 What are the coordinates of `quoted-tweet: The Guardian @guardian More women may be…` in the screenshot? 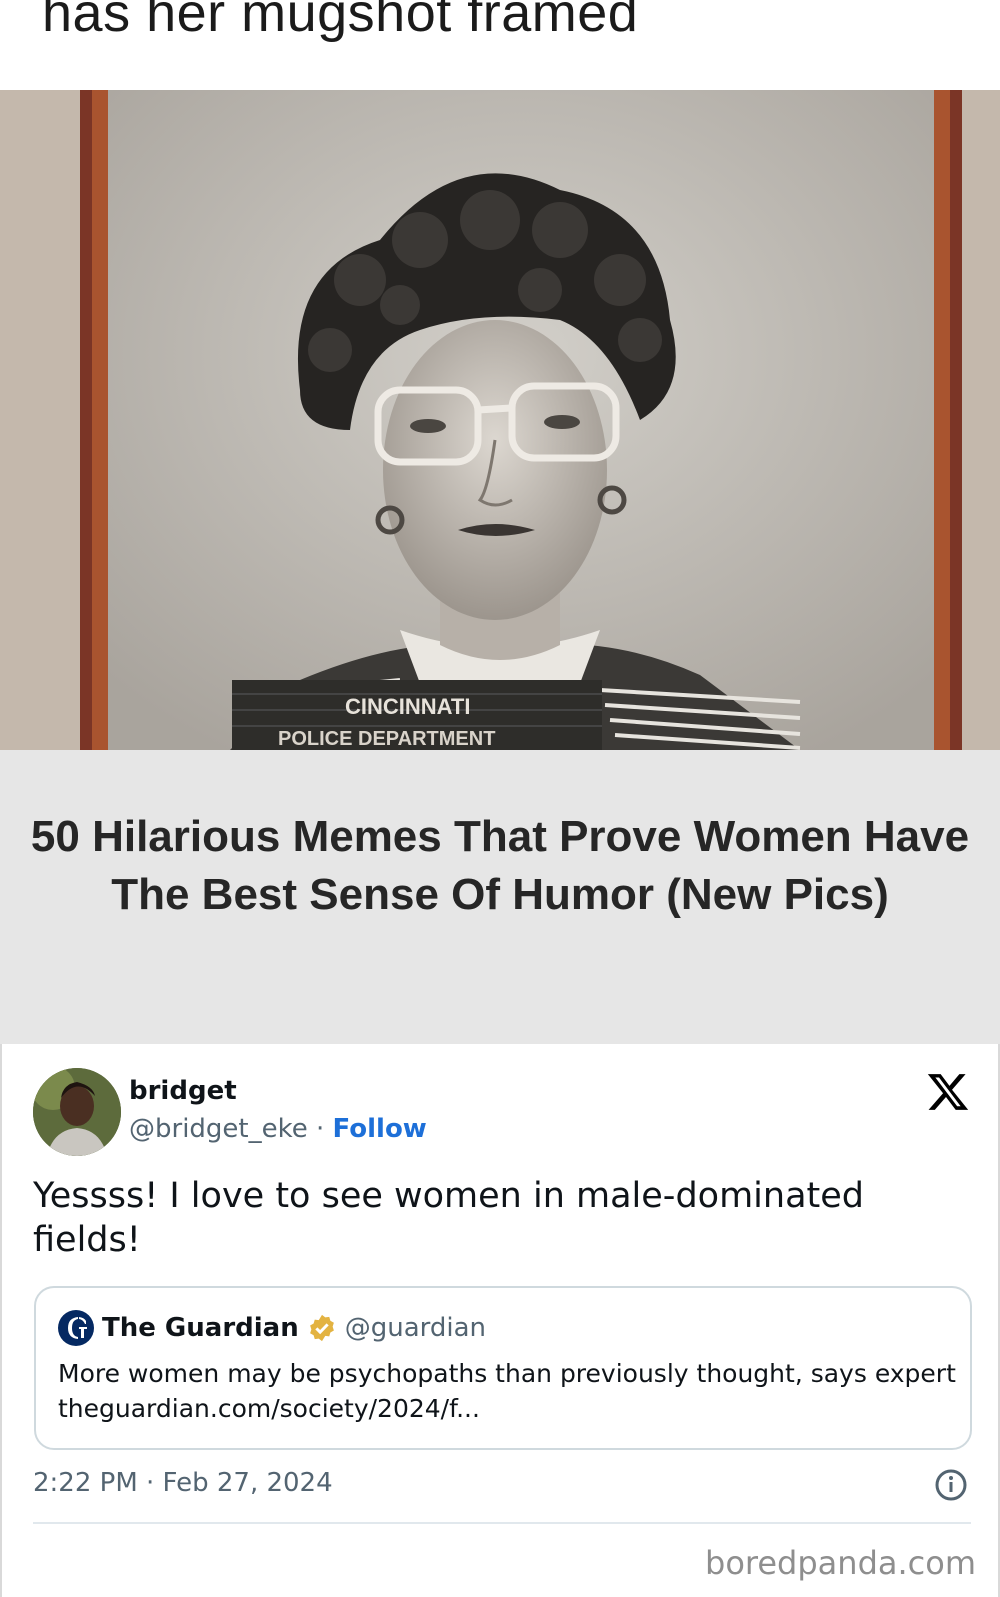 It's located at (503, 1368).